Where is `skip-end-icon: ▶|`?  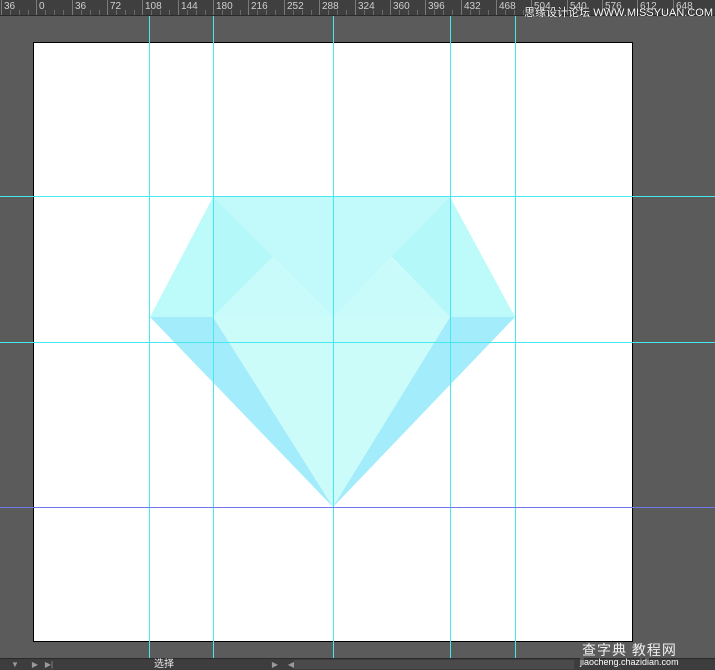
skip-end-icon: ▶| is located at coordinates (49, 665).